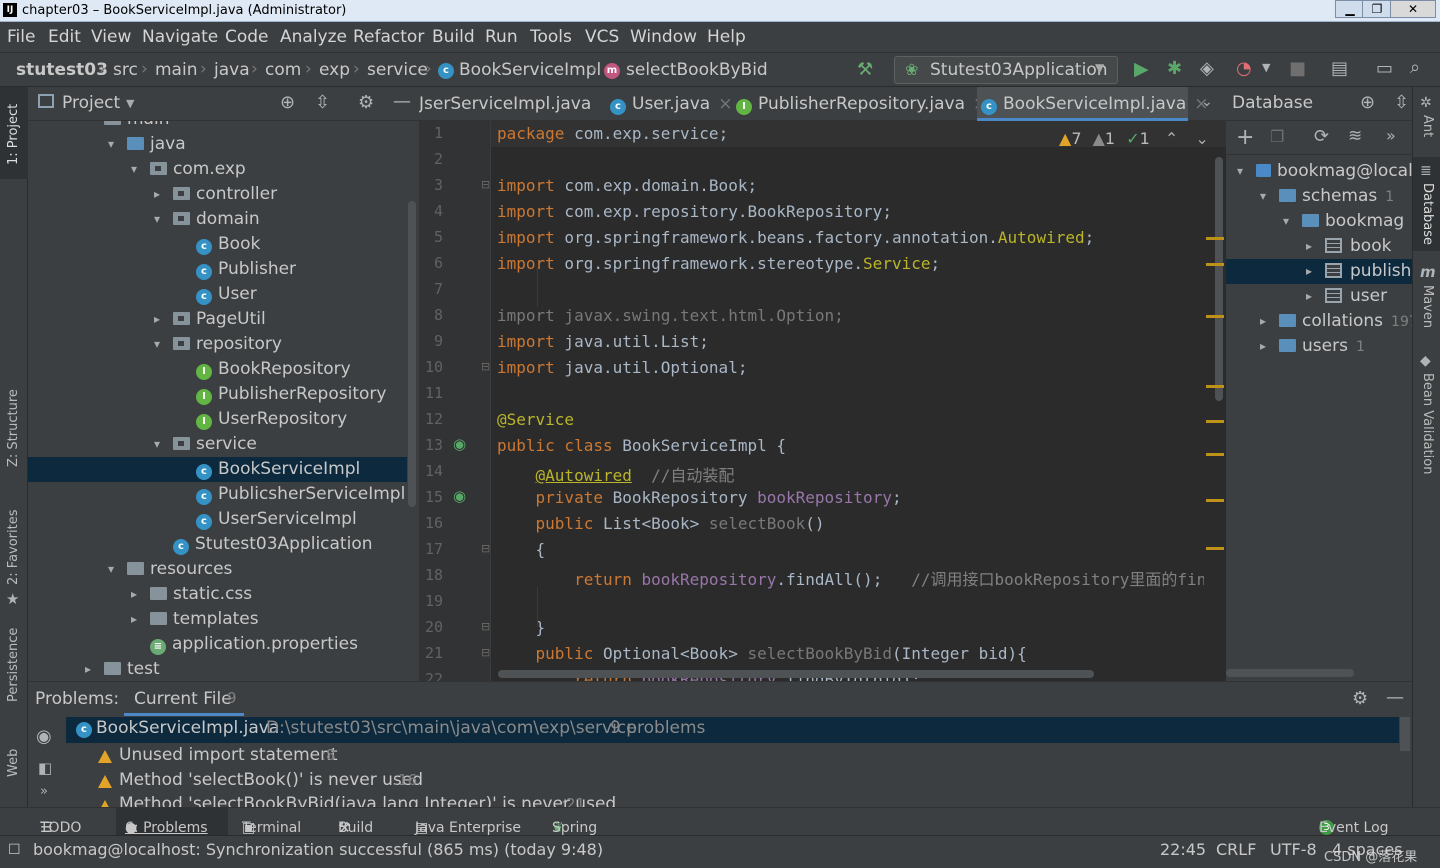 This screenshot has height=868, width=1440. I want to click on implementing-method-icon: ◉, so click(459, 444).